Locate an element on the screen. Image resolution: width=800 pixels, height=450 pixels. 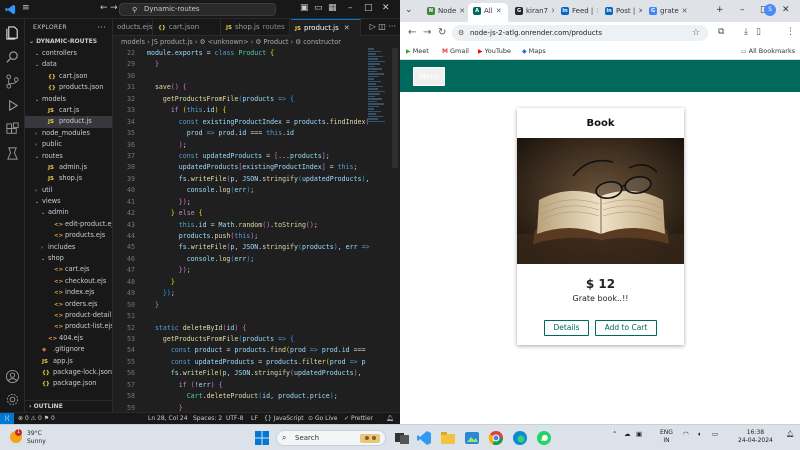
tree-item: JS product.js is located at coordinates (68, 122).